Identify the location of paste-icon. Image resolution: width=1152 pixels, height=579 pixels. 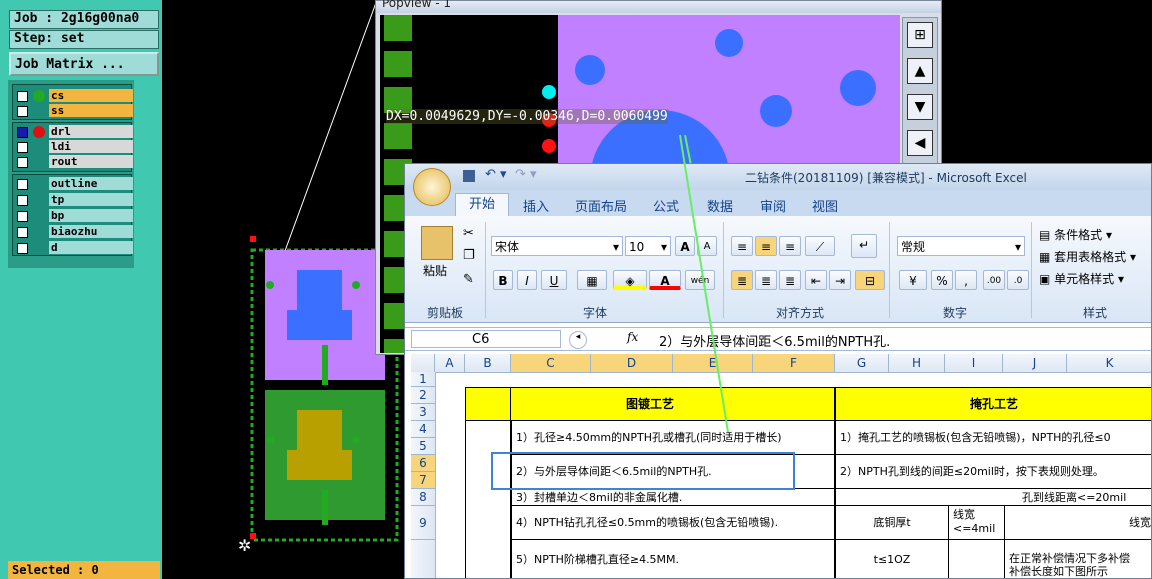
(437, 243).